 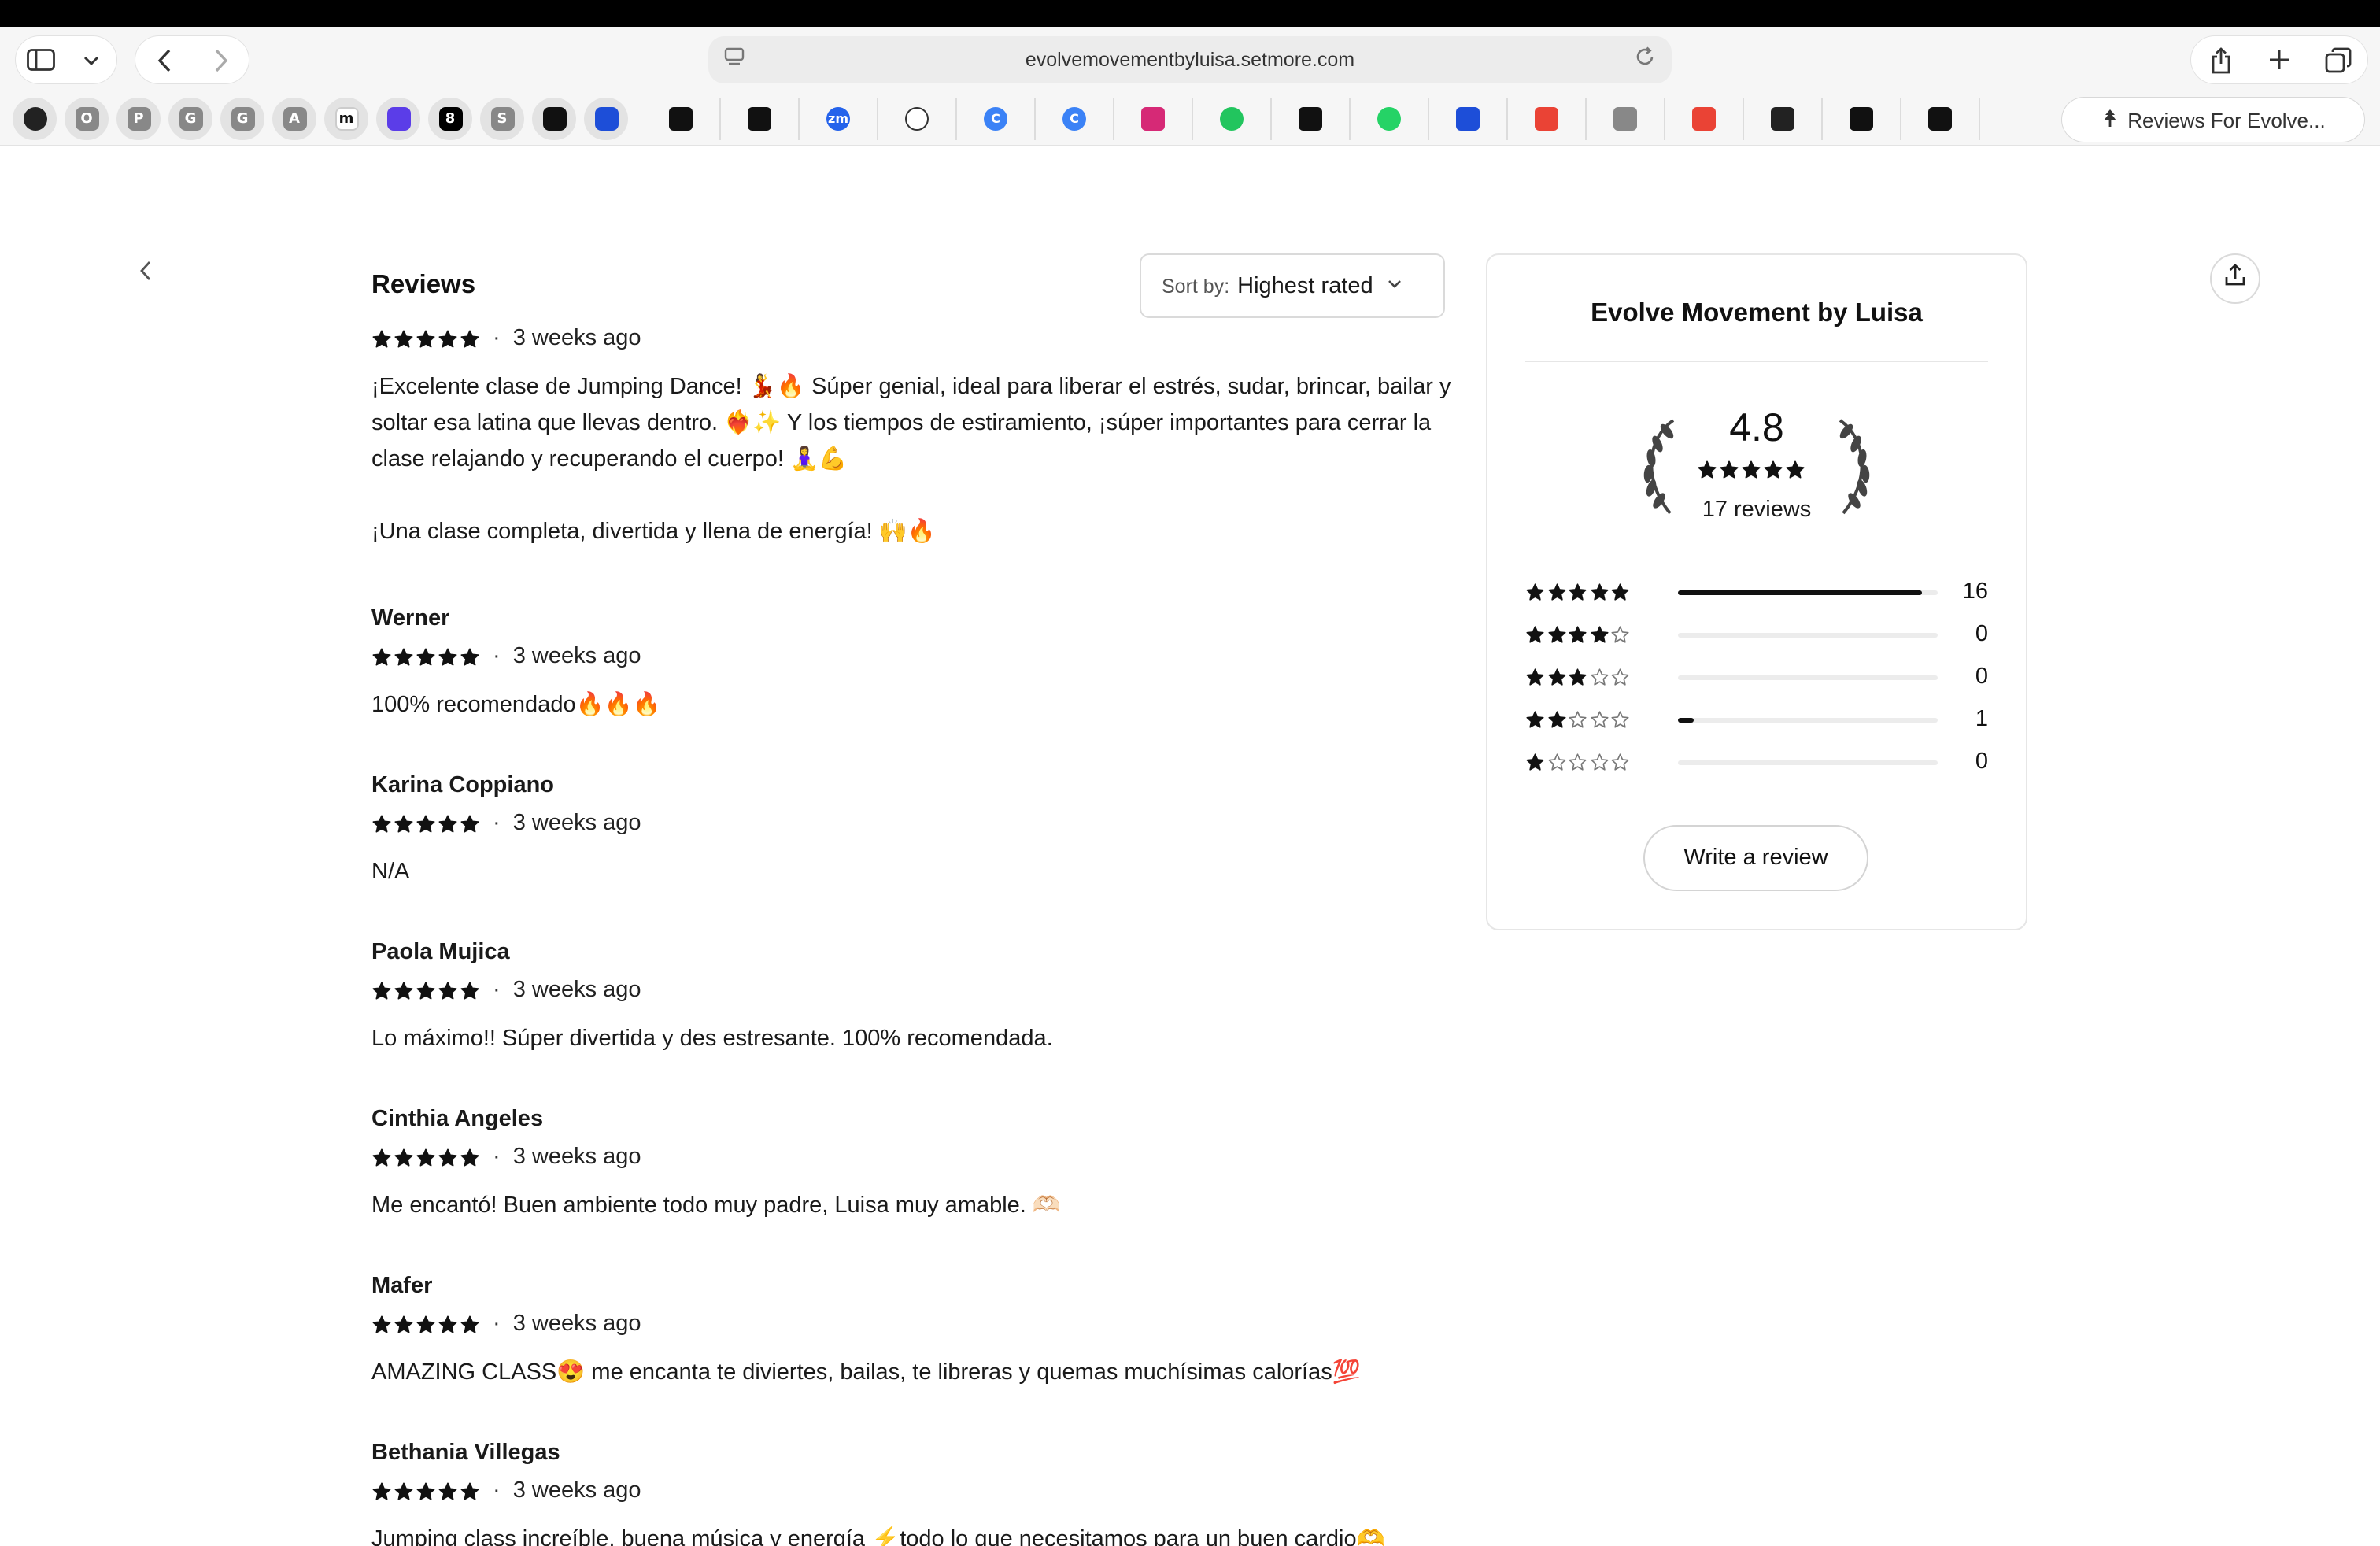 What do you see at coordinates (2109, 120) in the screenshot?
I see `tree-icon` at bounding box center [2109, 120].